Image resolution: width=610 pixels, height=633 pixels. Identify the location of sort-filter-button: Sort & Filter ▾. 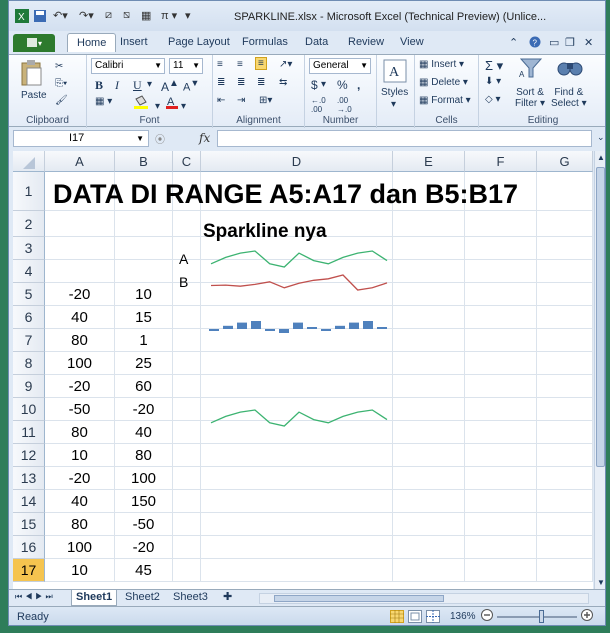
(530, 98).